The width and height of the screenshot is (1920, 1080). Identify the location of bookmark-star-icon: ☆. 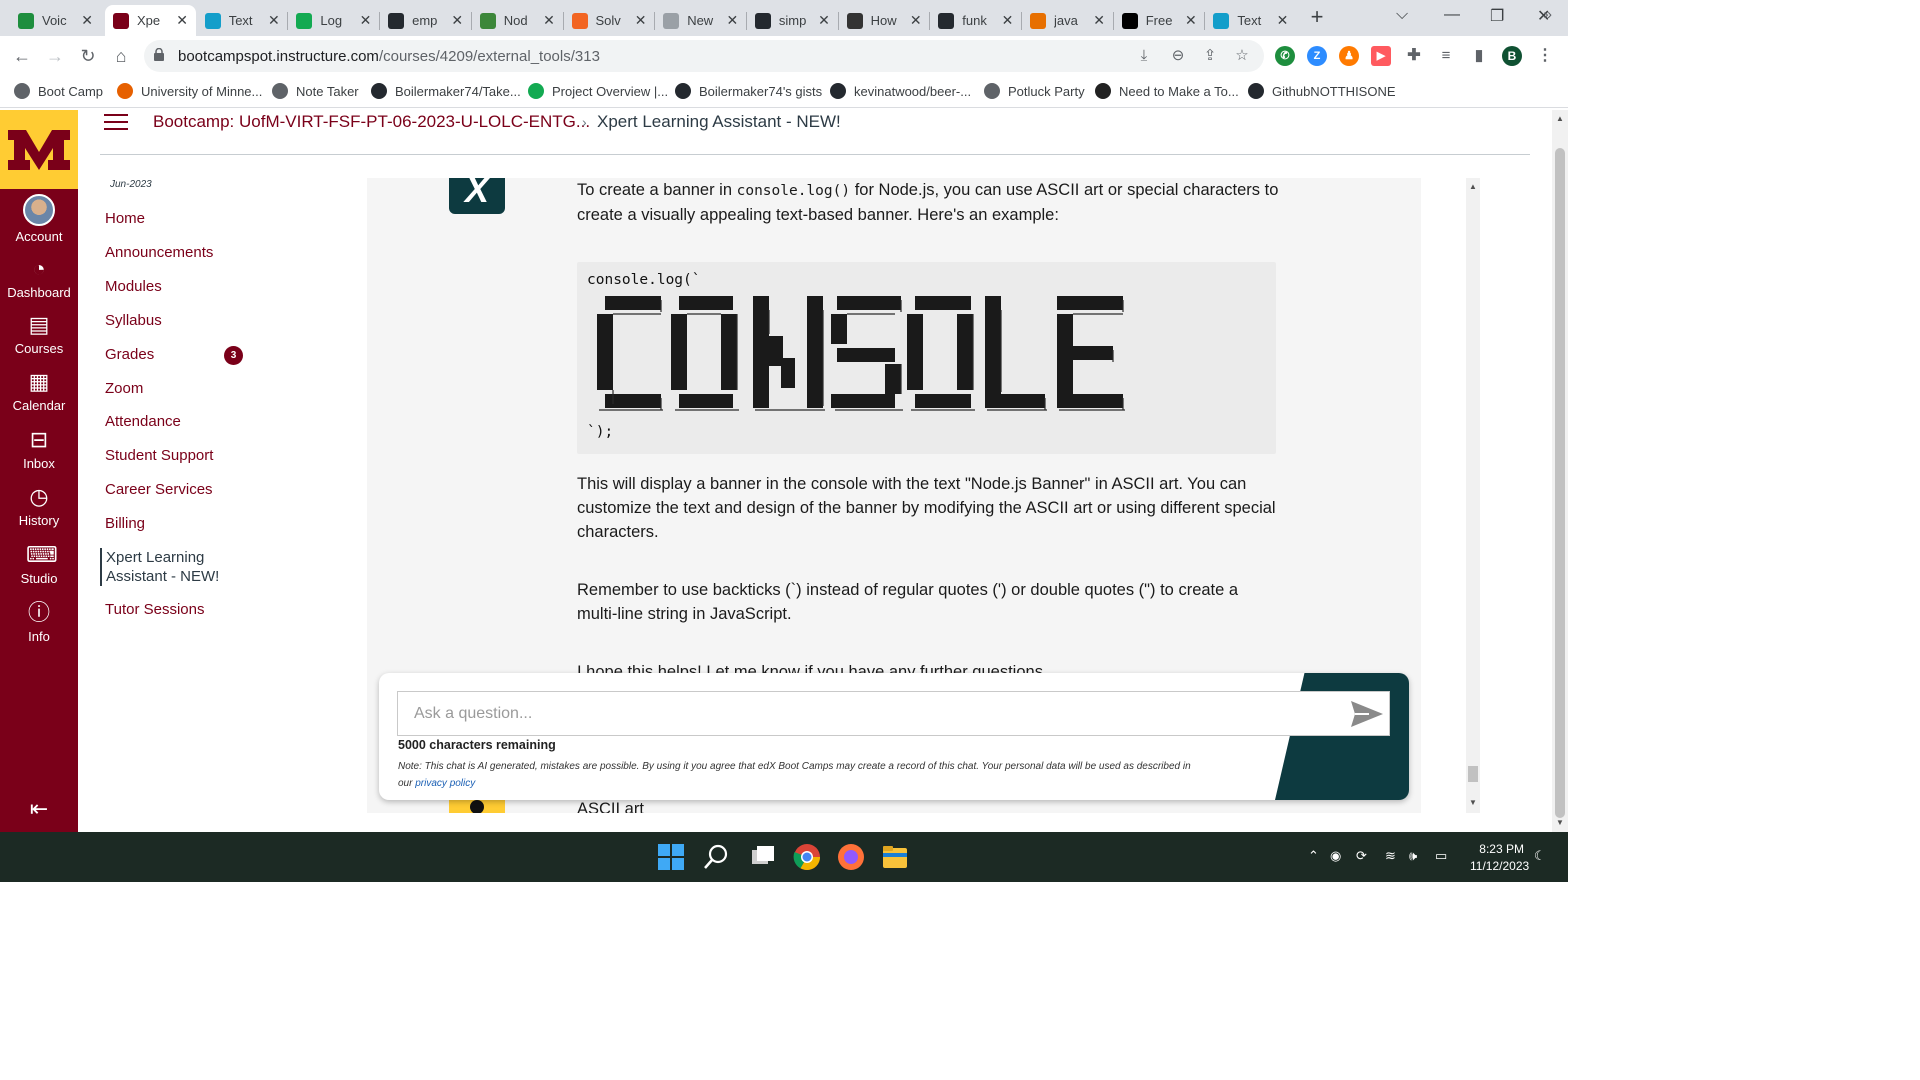
(1242, 56).